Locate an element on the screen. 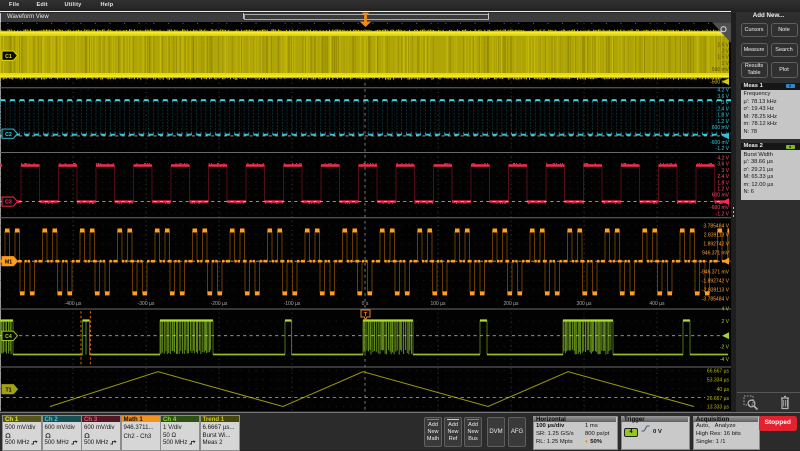  svg-text: 0 s is located at coordinates (365, 304).